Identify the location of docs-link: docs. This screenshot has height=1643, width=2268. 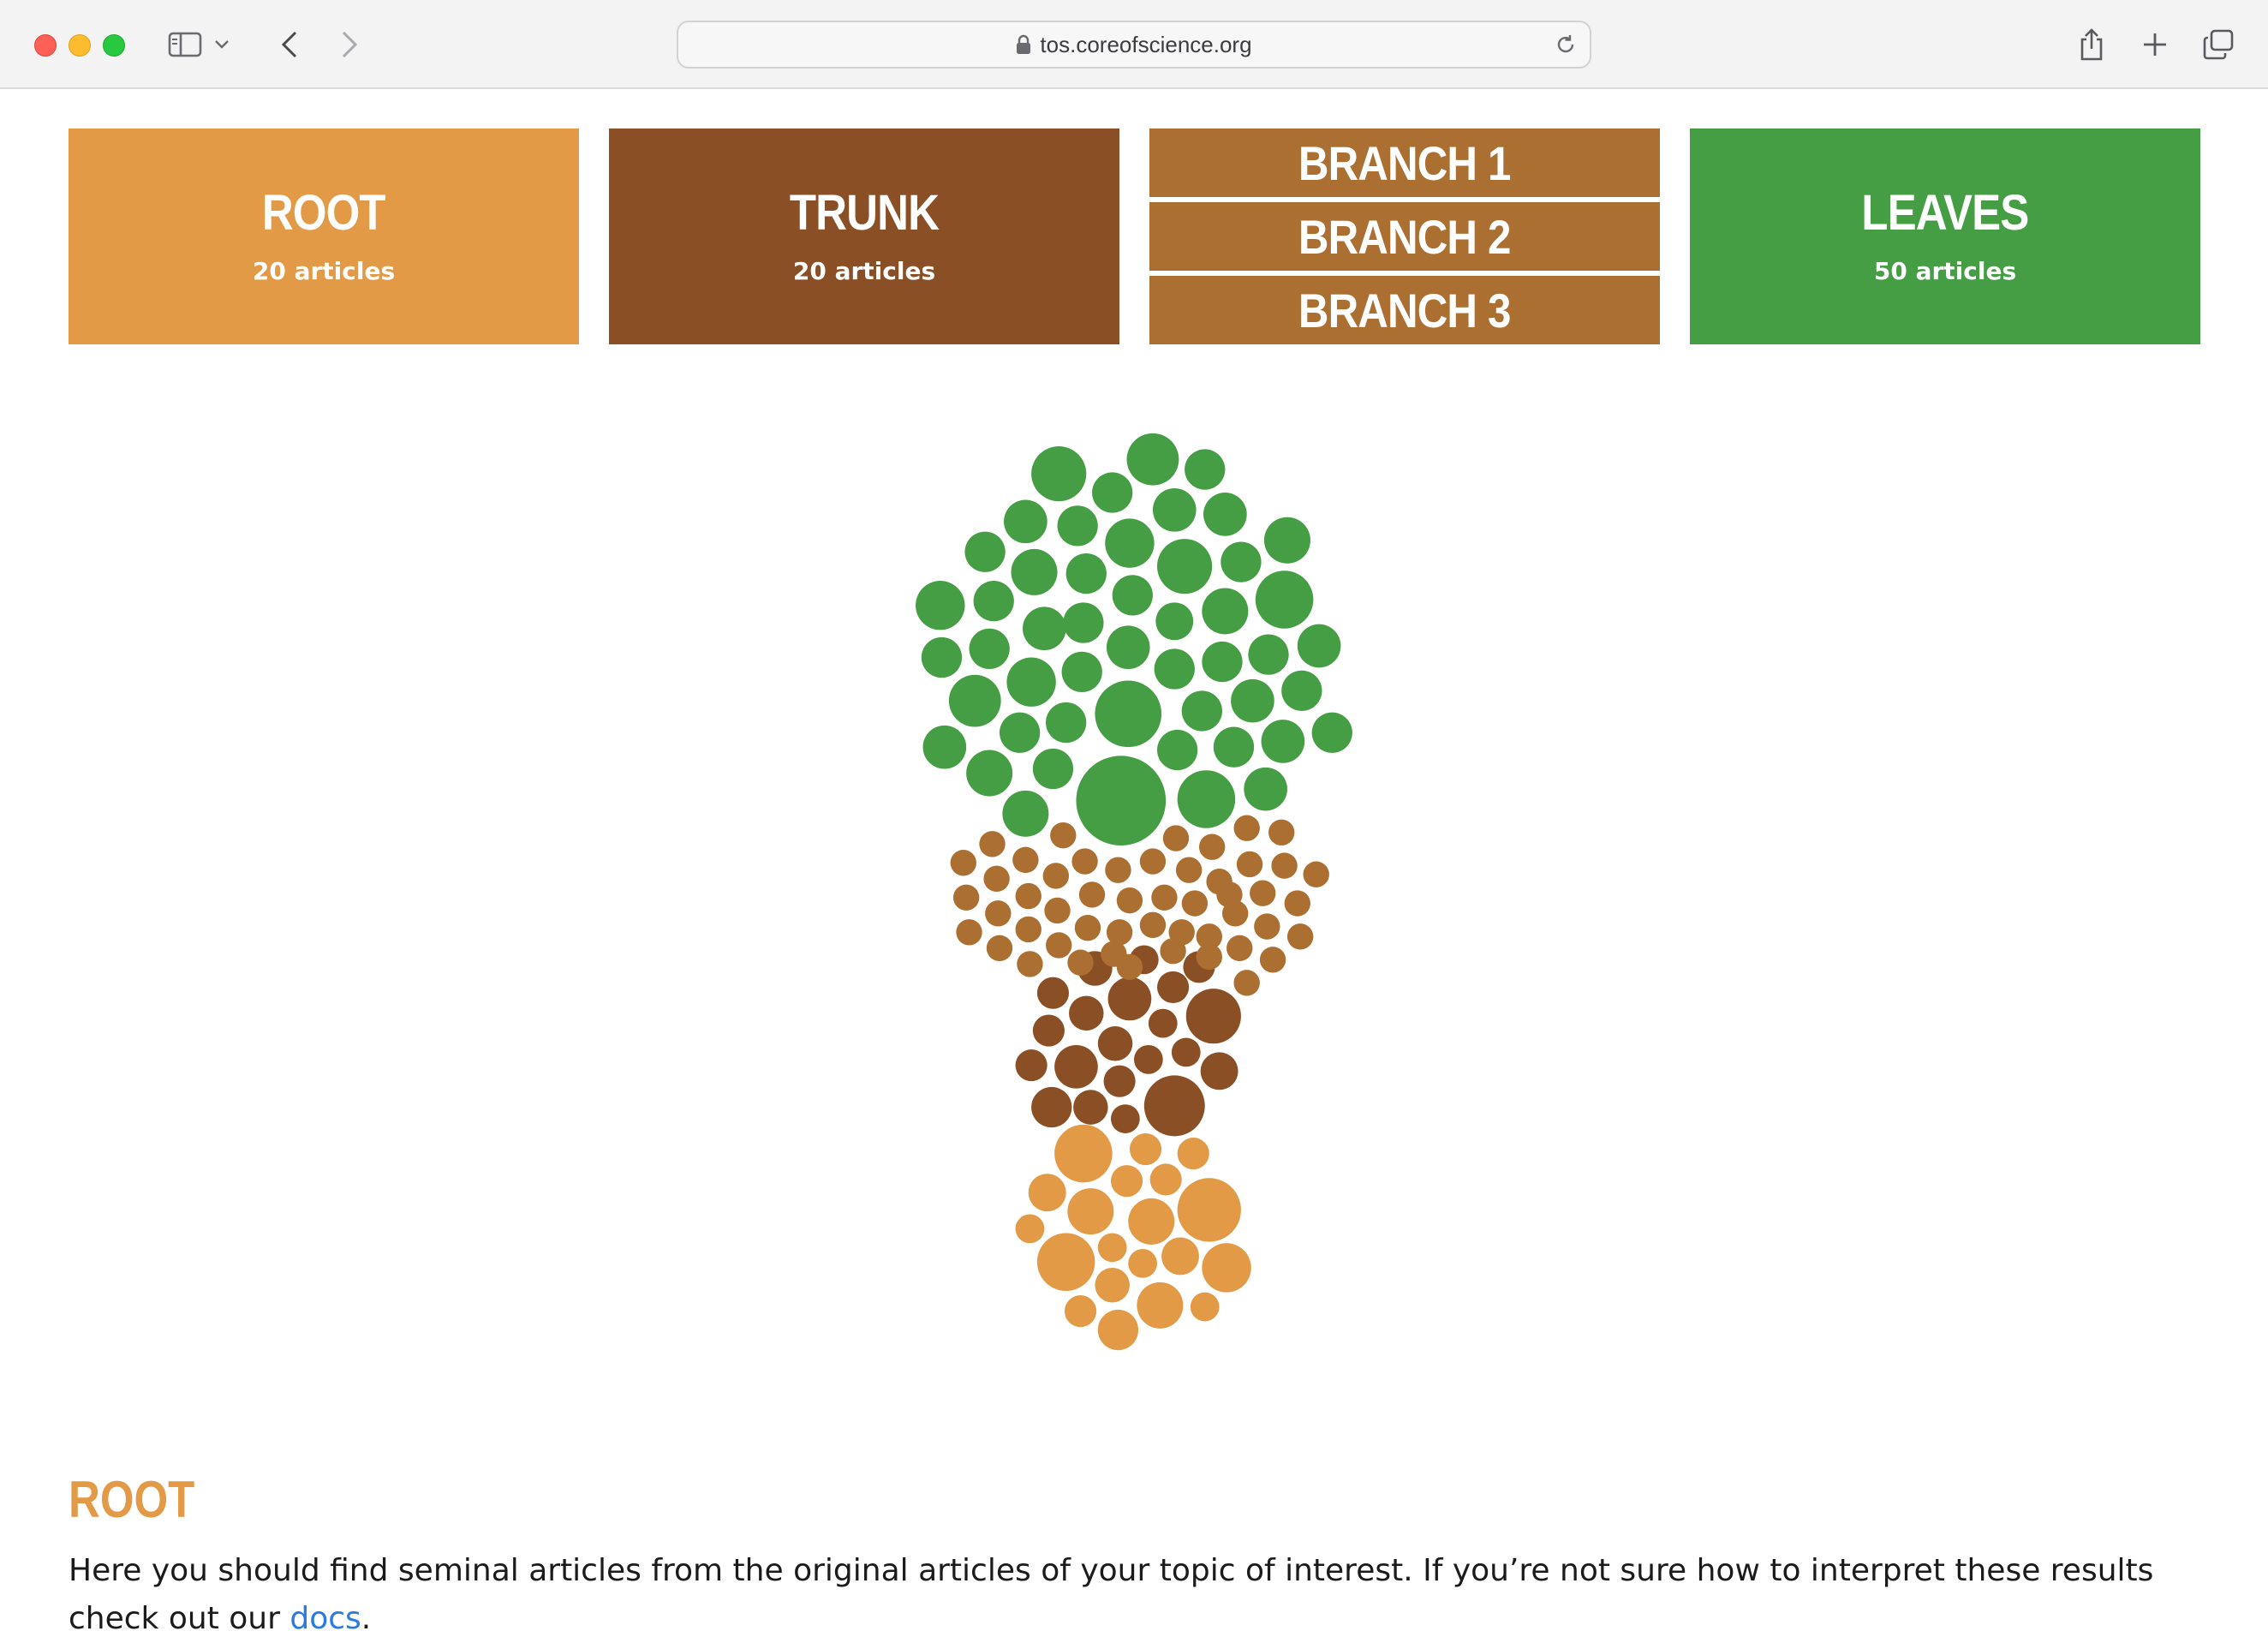
(325, 1618).